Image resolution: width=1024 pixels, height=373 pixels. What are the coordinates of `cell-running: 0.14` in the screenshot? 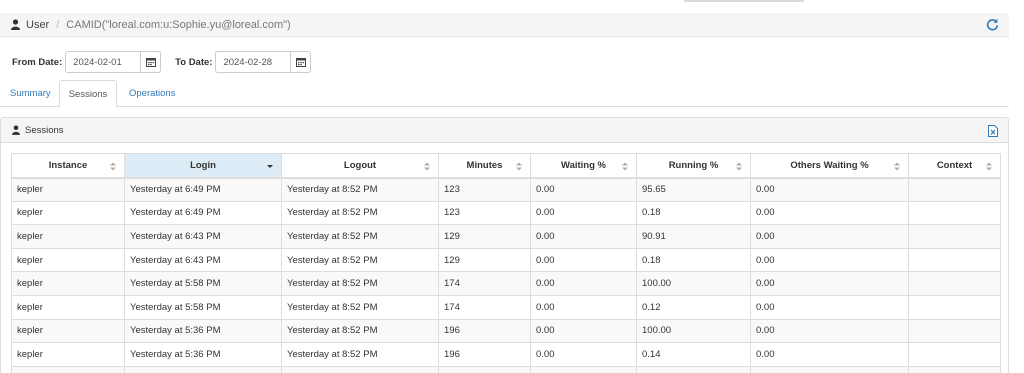 It's located at (693, 354).